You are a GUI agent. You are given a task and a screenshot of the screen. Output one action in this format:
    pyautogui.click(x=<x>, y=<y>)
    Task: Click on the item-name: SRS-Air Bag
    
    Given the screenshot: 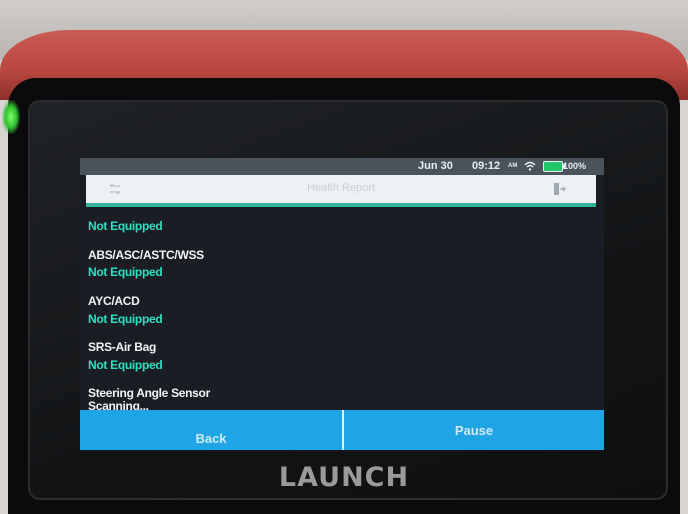 What is the action you would take?
    pyautogui.click(x=122, y=347)
    